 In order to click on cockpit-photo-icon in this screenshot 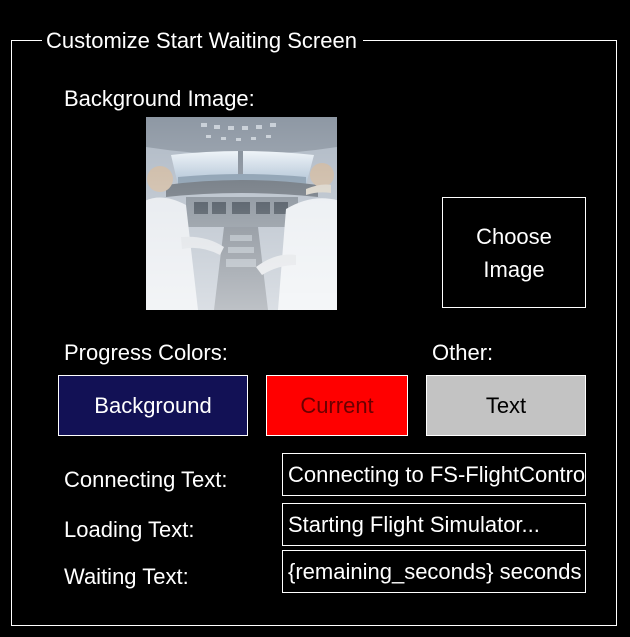, I will do `click(241, 213)`.